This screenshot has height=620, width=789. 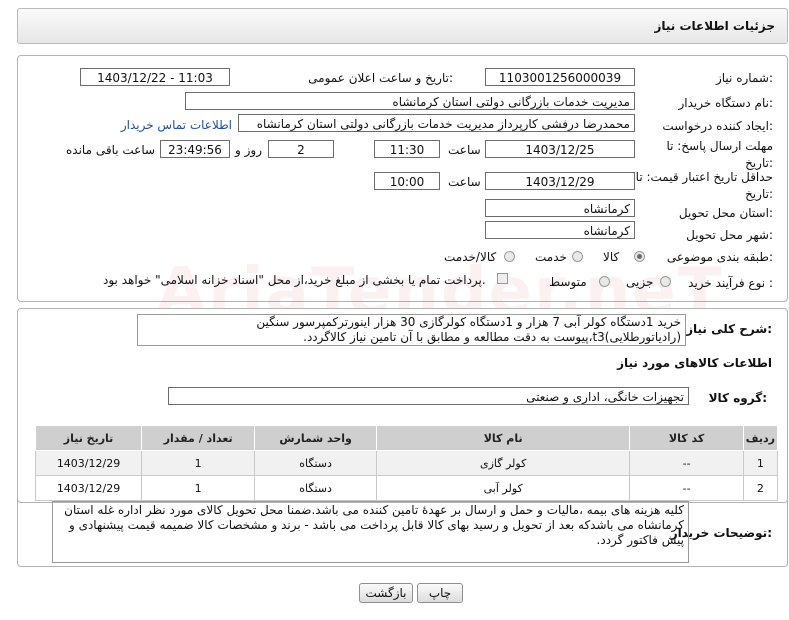 What do you see at coordinates (248, 150) in the screenshot?
I see `days-label: روز و` at bounding box center [248, 150].